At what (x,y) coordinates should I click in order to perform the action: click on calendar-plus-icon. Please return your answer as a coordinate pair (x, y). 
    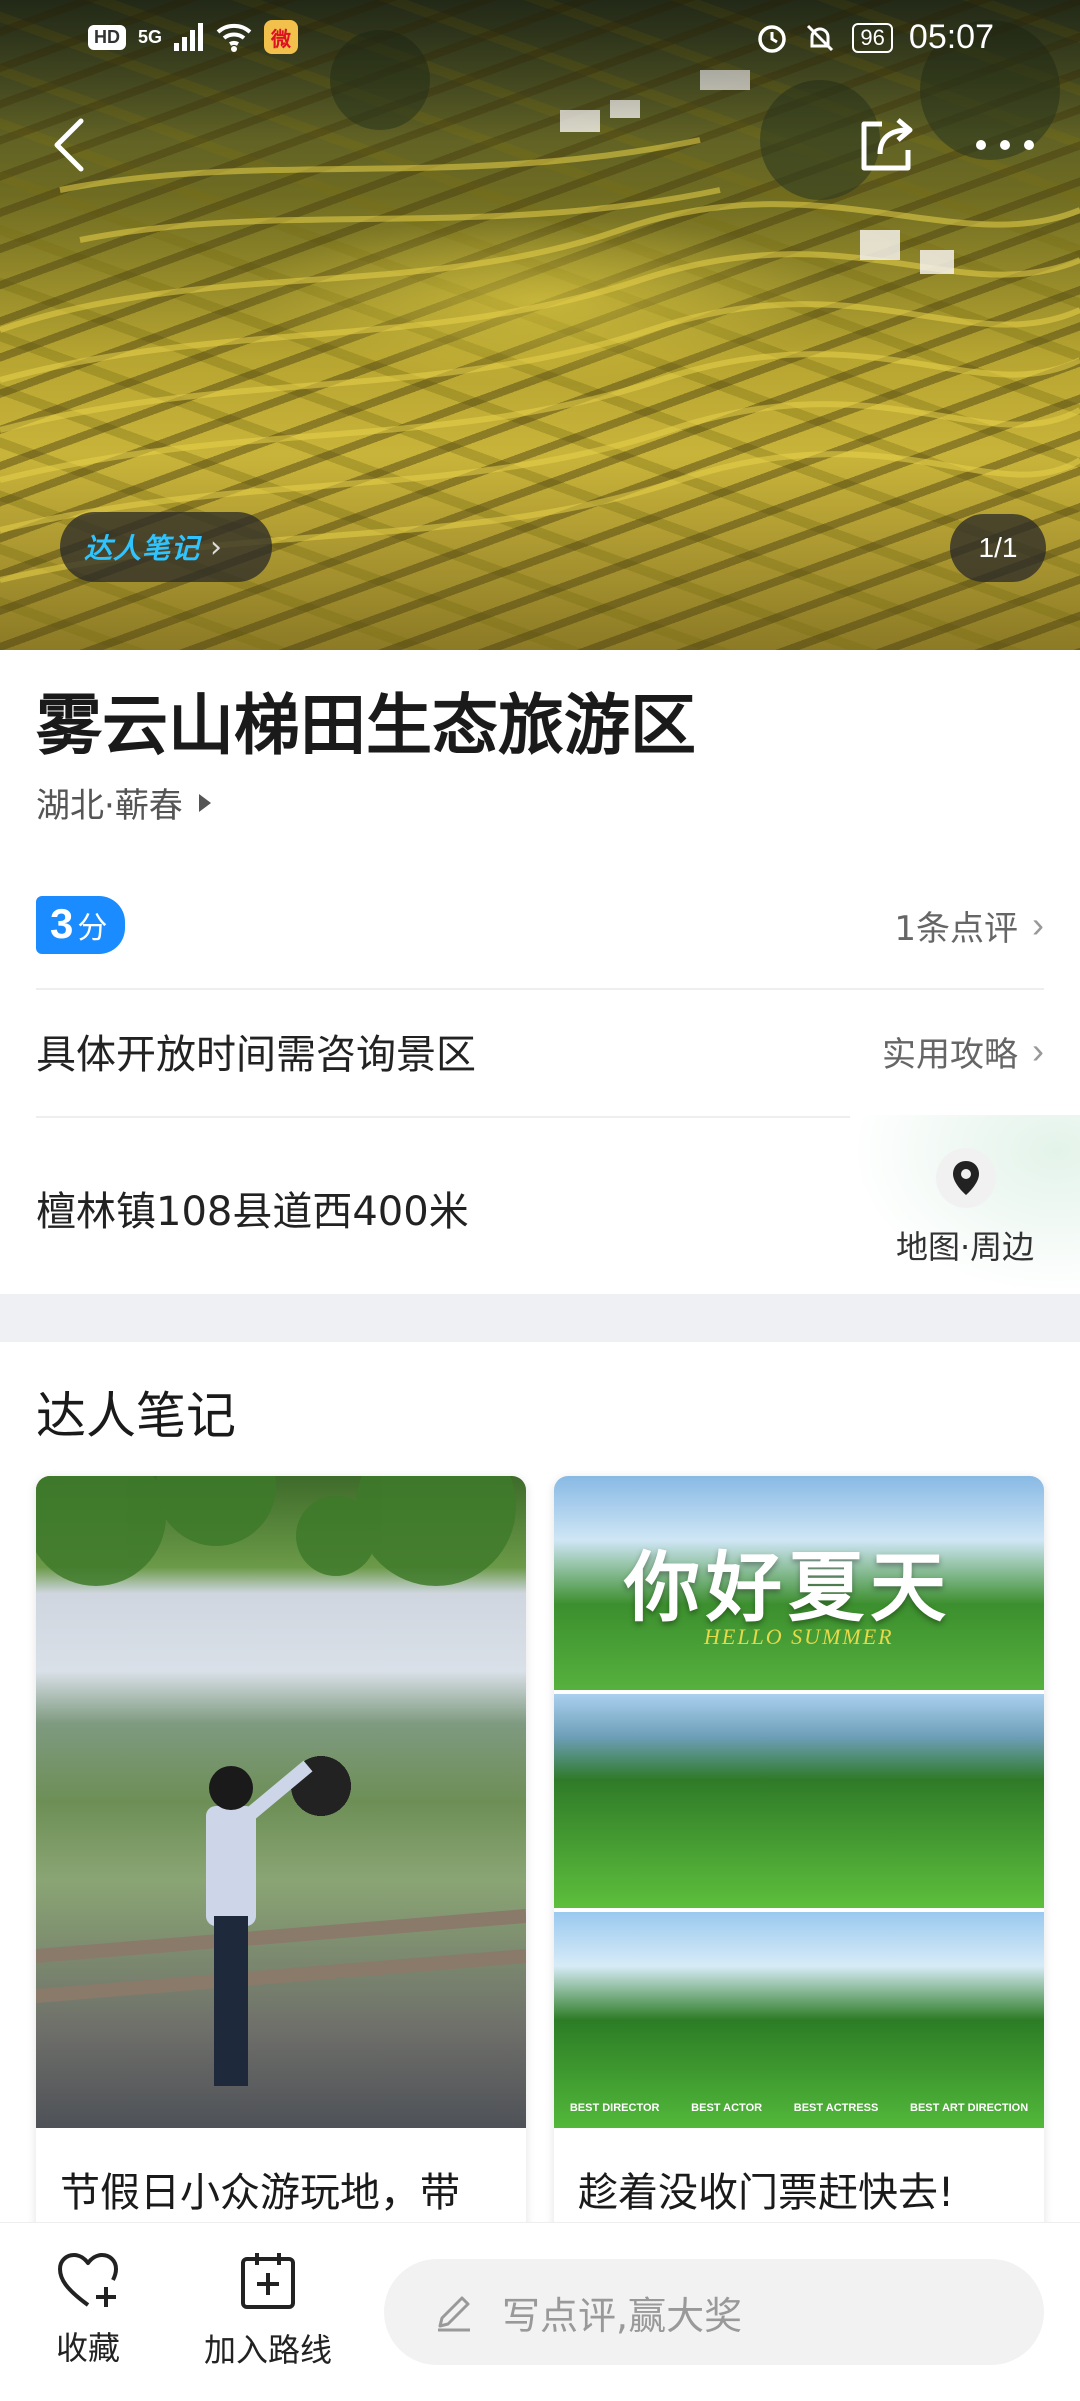
    Looking at the image, I should click on (268, 2281).